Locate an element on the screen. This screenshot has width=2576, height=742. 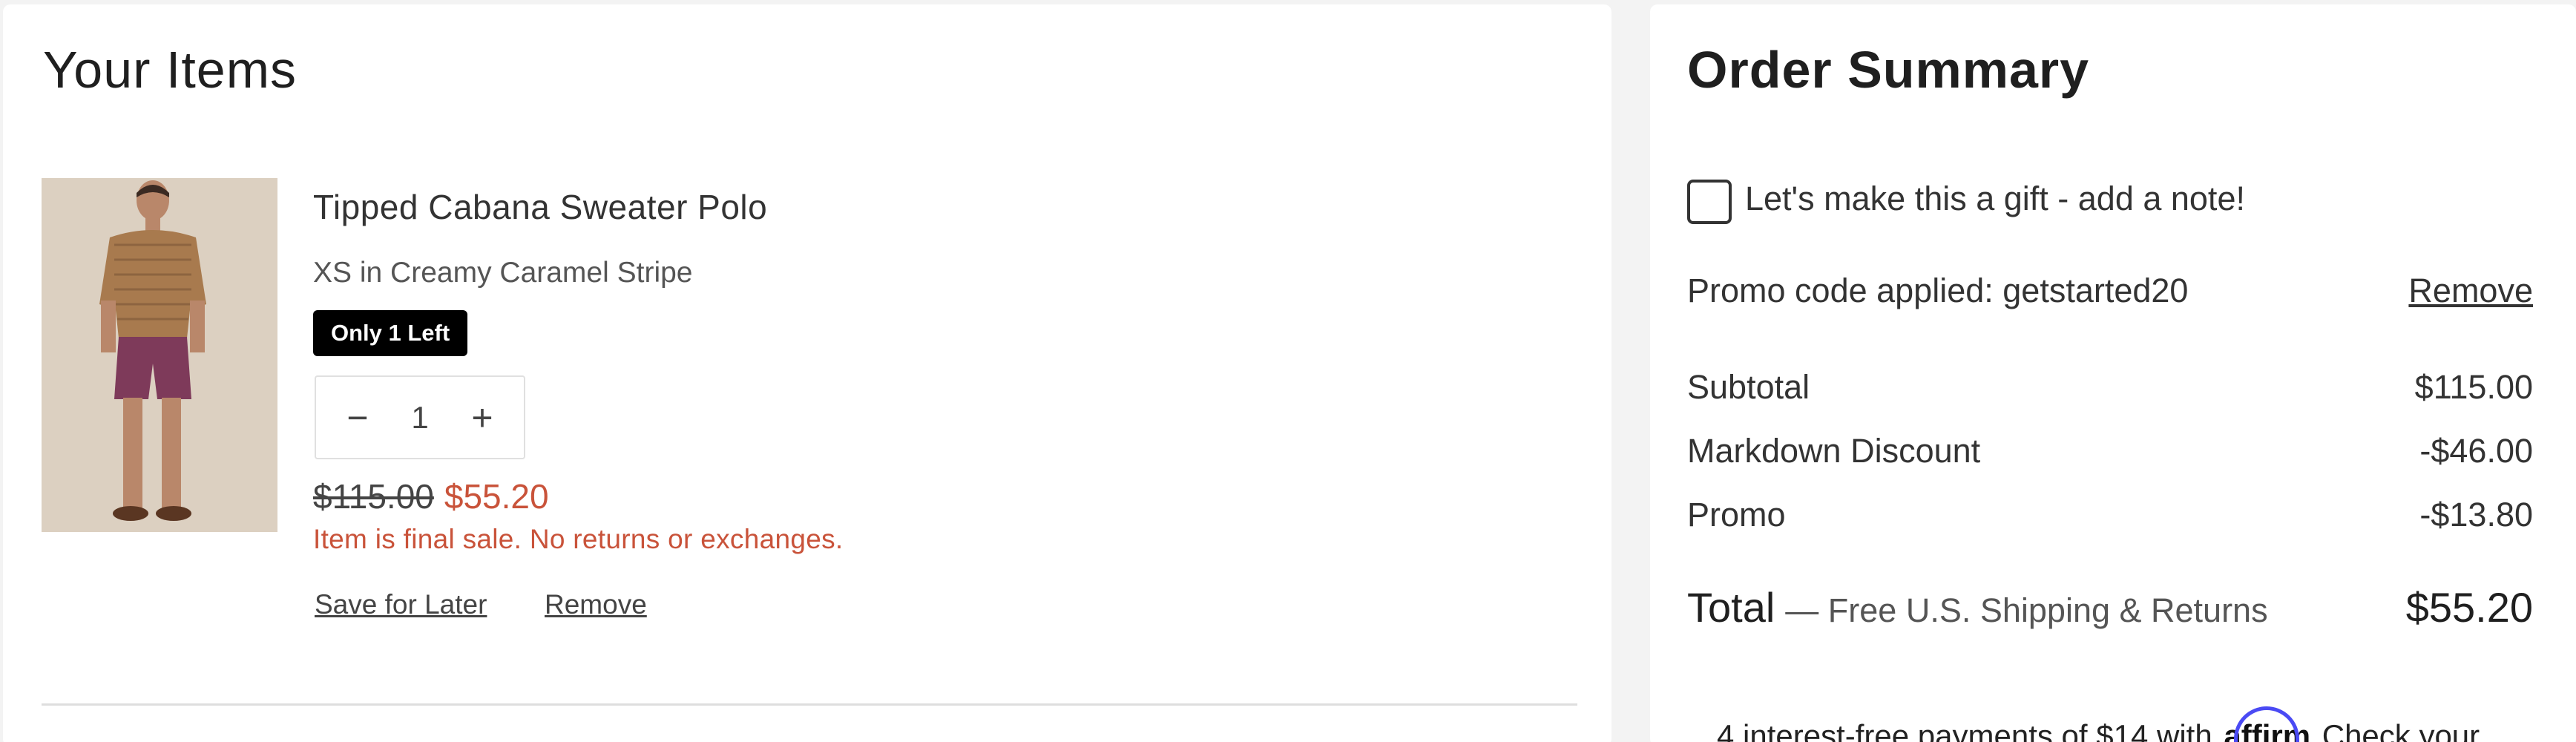
total-label: Total is located at coordinates (1731, 607).